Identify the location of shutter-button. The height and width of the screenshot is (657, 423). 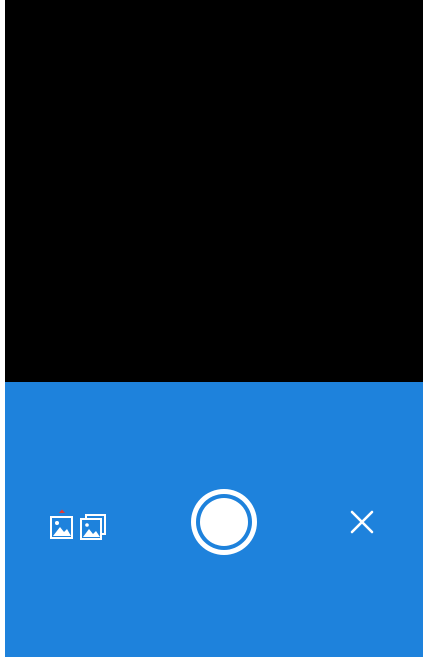
(224, 522).